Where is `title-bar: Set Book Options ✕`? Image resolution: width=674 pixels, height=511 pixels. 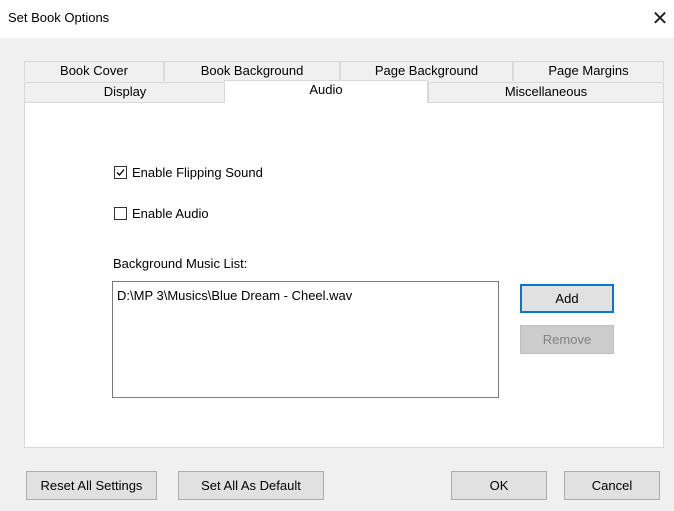 title-bar: Set Book Options ✕ is located at coordinates (337, 19).